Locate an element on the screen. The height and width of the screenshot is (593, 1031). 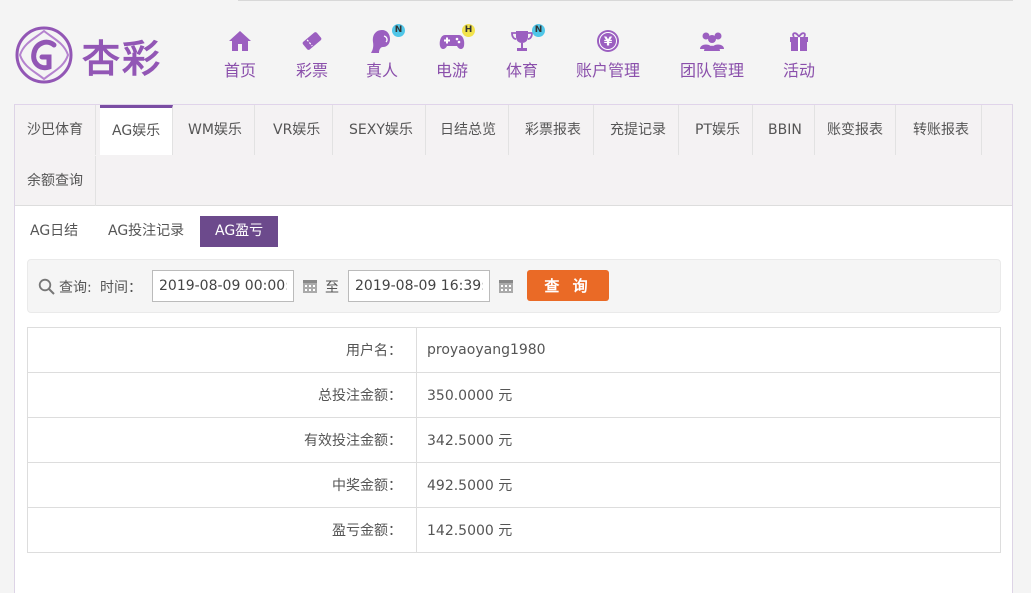
nav-label: 团队管理 is located at coordinates (712, 70).